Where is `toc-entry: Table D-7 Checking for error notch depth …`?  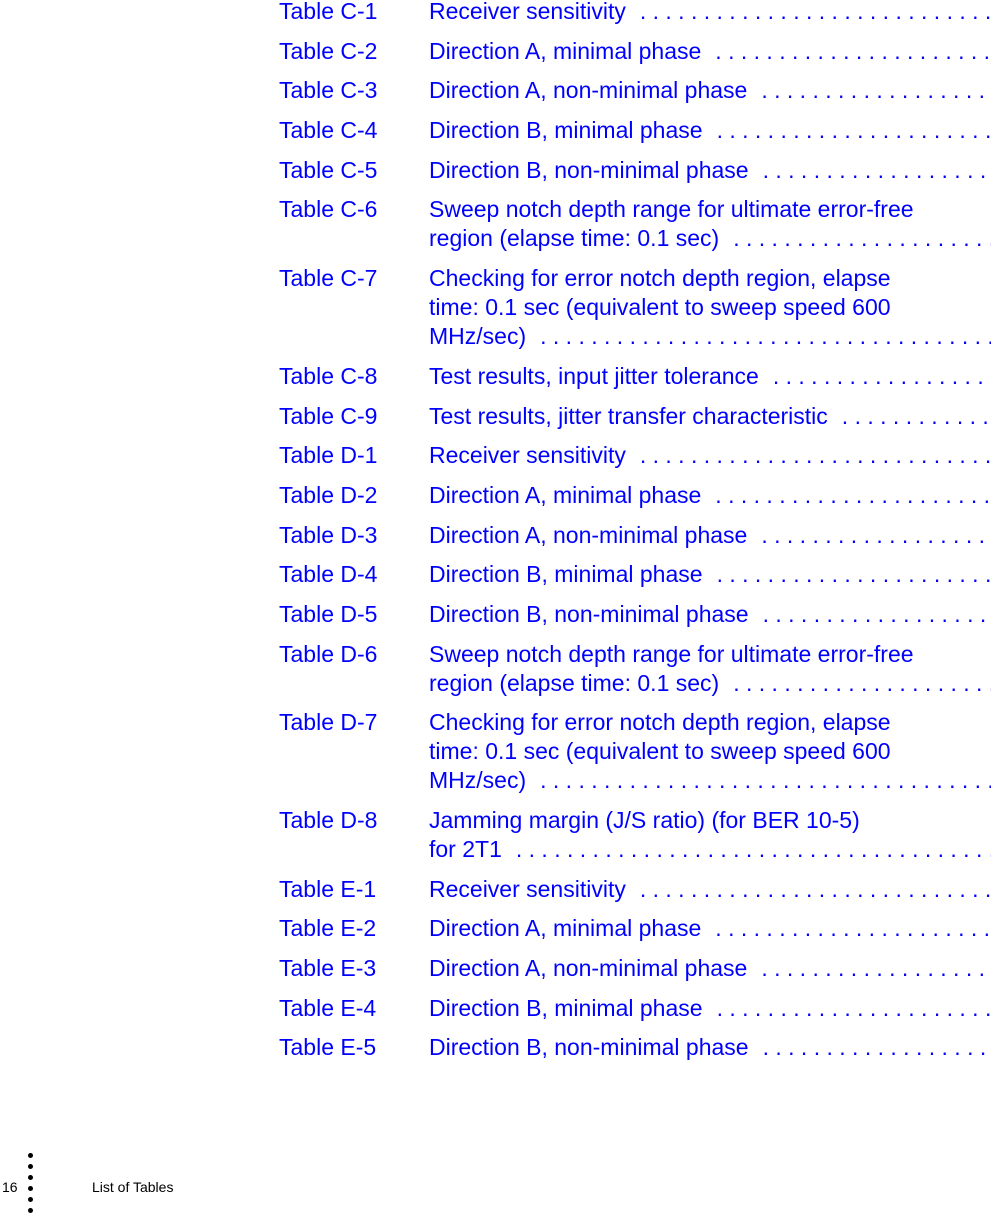 toc-entry: Table D-7 Checking for error notch depth … is located at coordinates (635, 751).